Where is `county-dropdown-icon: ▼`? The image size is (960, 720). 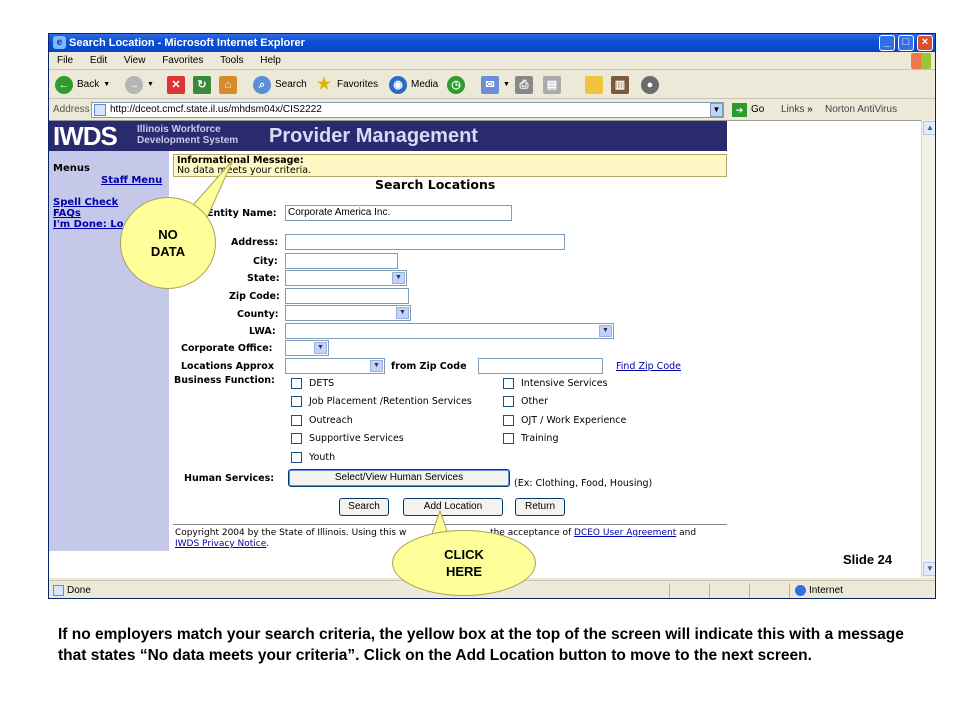
county-dropdown-icon: ▼ is located at coordinates (402, 313).